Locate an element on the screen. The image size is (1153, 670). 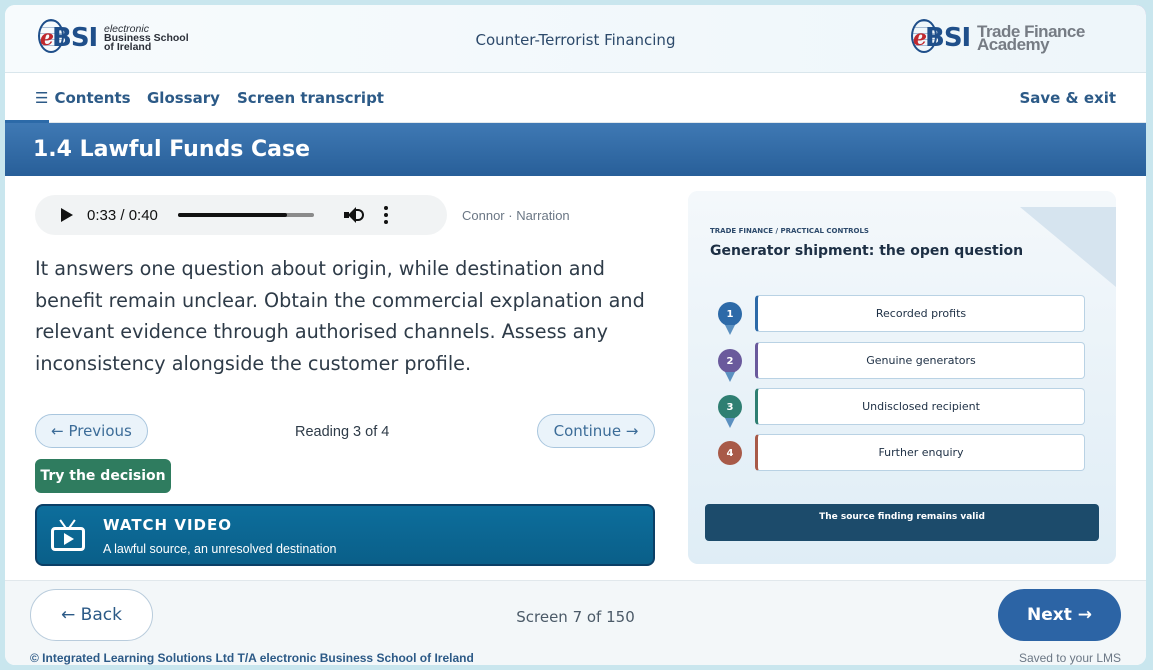
nav-contents-label: Contents is located at coordinates (92, 98).